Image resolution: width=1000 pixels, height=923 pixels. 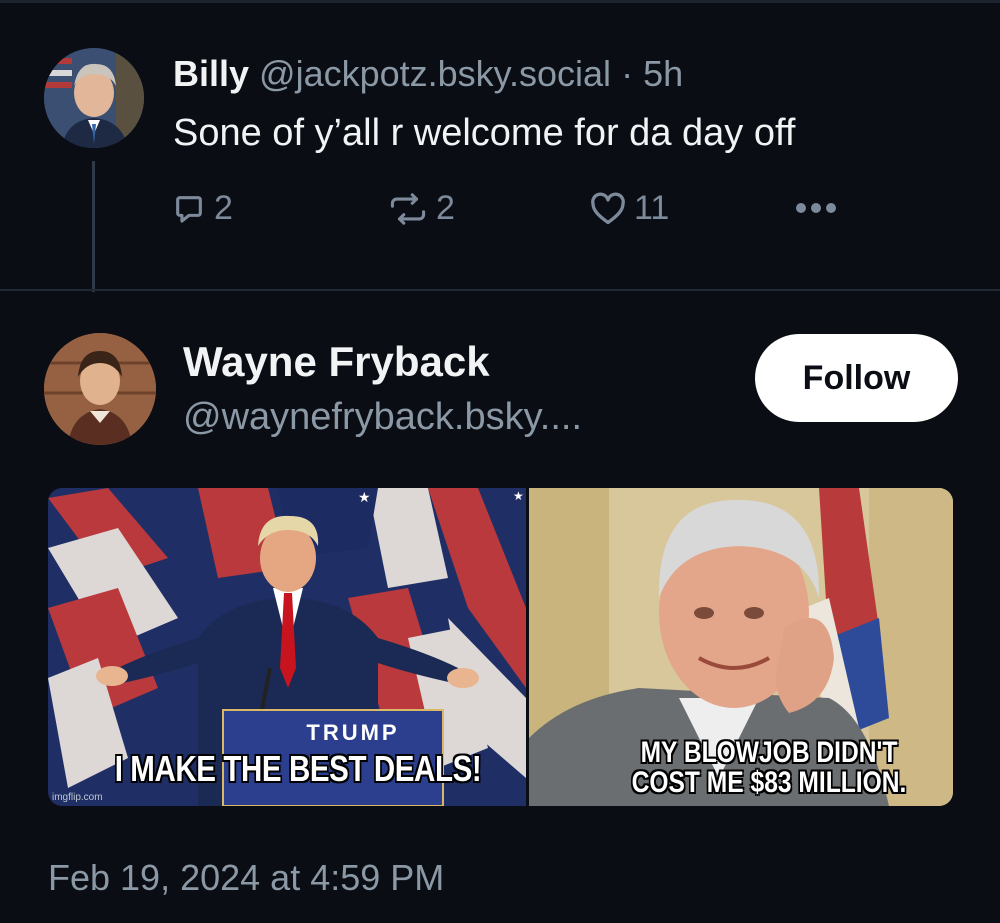 What do you see at coordinates (223, 208) in the screenshot?
I see `reply-count: 2` at bounding box center [223, 208].